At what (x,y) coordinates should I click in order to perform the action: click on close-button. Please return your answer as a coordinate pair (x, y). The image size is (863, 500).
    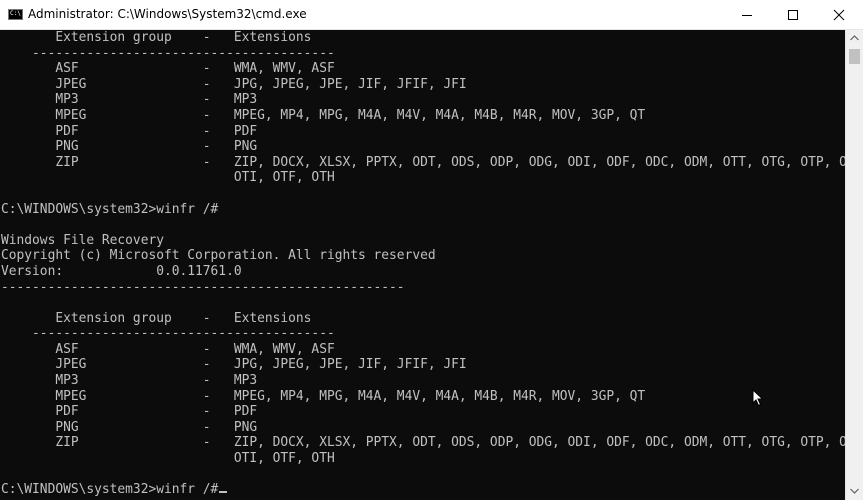
    Looking at the image, I should click on (839, 14).